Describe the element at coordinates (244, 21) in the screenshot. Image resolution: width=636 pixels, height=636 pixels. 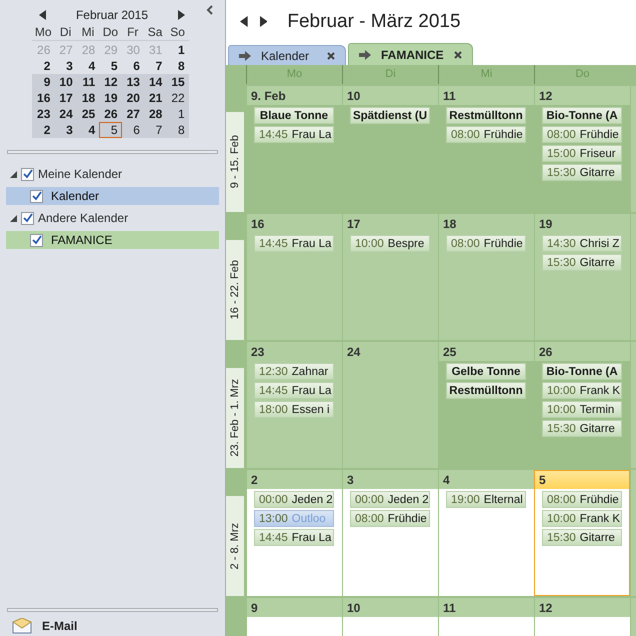
I see `previous-button` at that location.